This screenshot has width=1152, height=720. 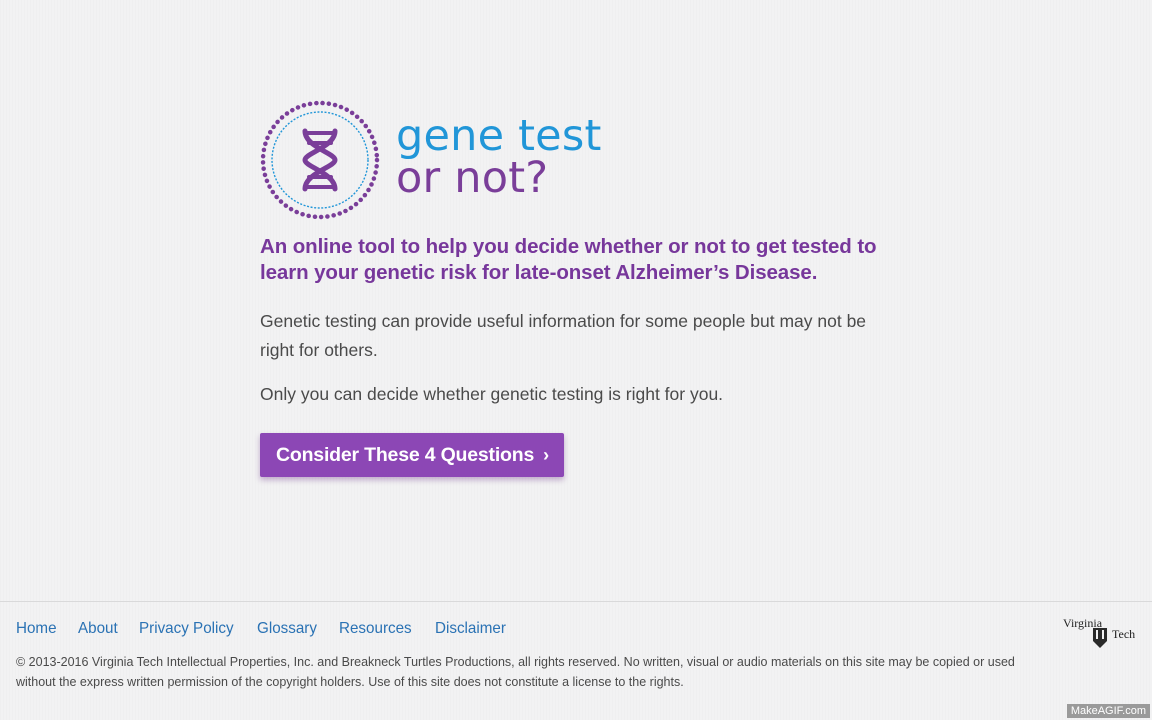 I want to click on footer-link-disclaimer: Disclaimer, so click(x=470, y=629).